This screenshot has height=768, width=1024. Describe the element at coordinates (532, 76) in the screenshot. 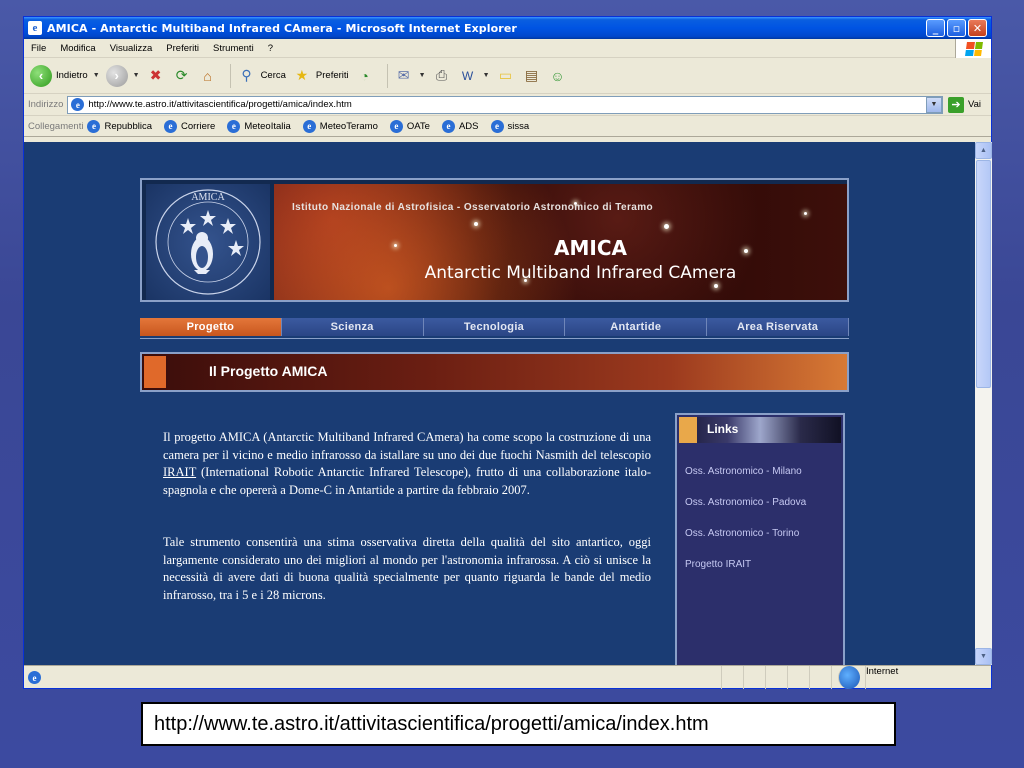

I see `research-icon: ▤` at that location.